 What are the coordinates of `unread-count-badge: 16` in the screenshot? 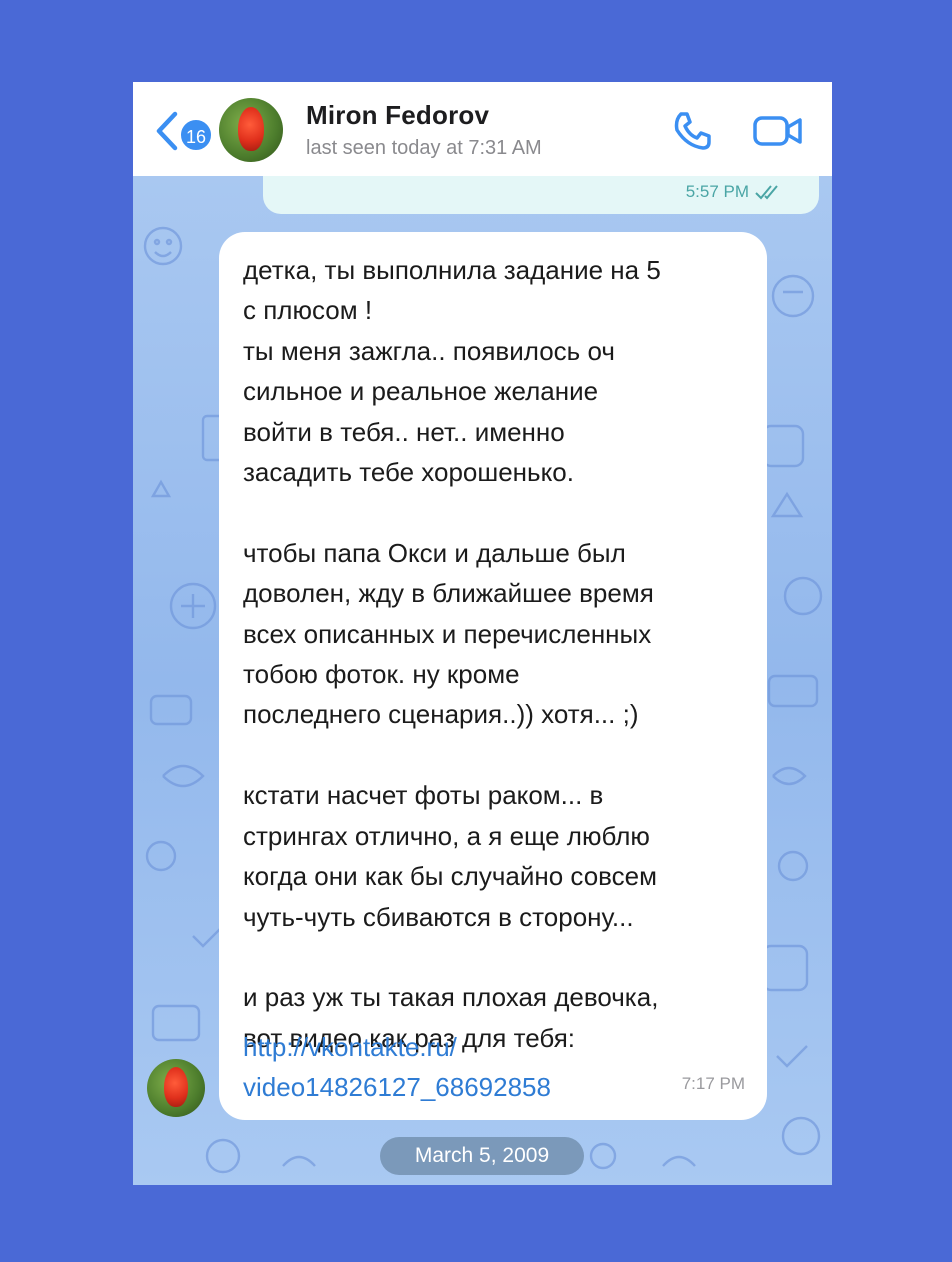 It's located at (196, 135).